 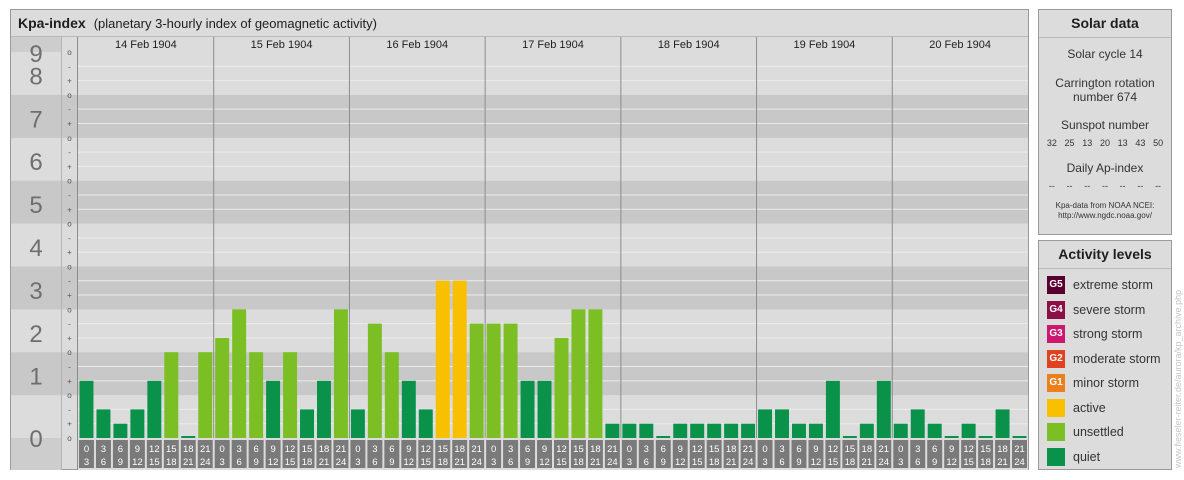 What do you see at coordinates (1105, 205) in the screenshot?
I see `data-source-note: Kpa-data from NOAA NCEI:` at bounding box center [1105, 205].